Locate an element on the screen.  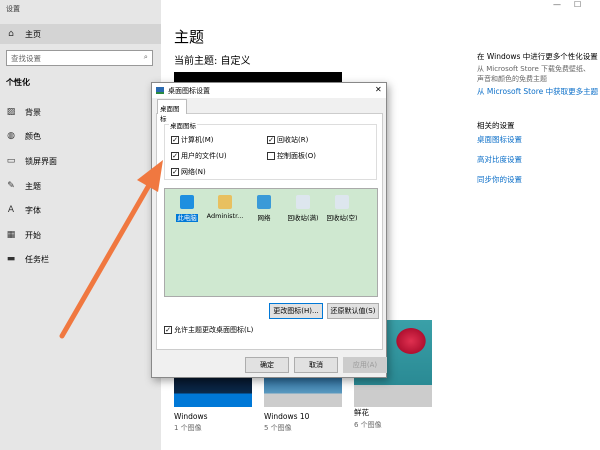
tab-desktop-icons: 桌面图标 is located at coordinates (172, 111).